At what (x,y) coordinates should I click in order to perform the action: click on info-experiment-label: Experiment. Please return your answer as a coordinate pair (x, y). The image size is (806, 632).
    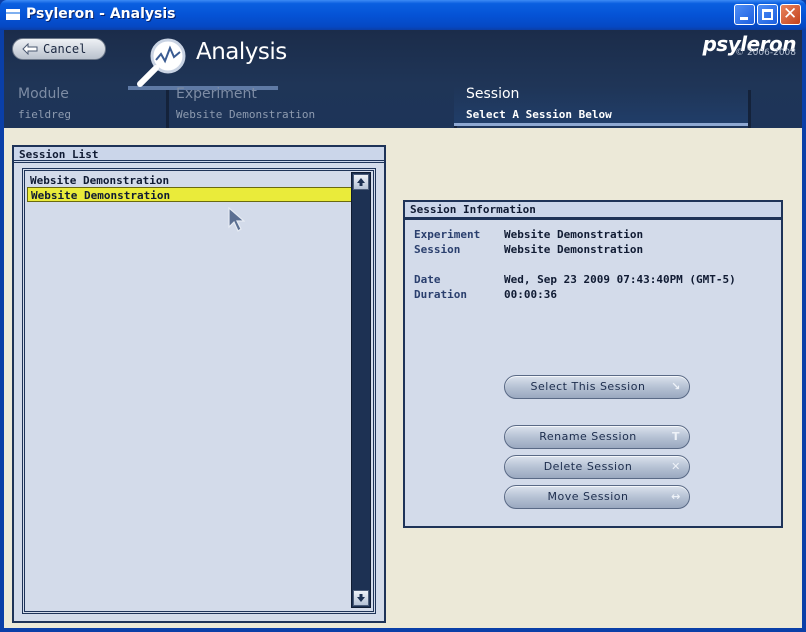
    Looking at the image, I should click on (447, 234).